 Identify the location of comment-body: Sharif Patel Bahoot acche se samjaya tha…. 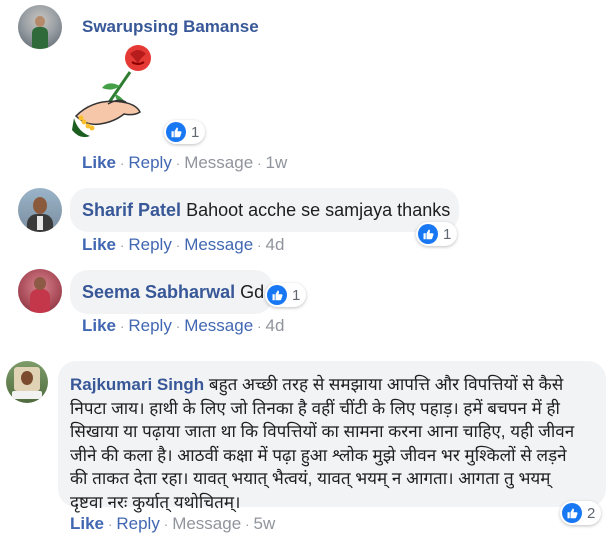
(266, 210).